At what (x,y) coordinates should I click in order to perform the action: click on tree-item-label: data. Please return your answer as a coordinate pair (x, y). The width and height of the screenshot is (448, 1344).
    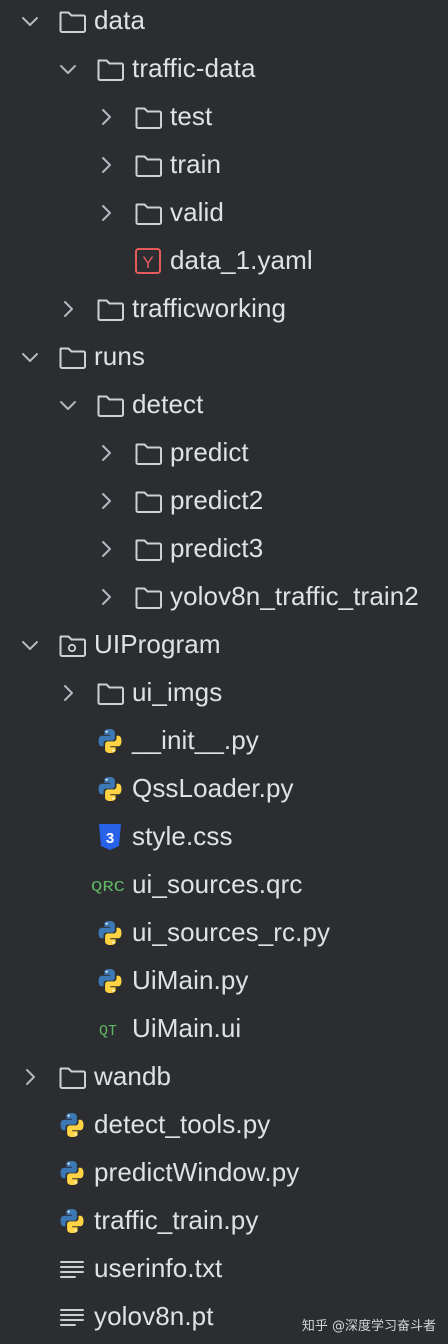
    Looking at the image, I should click on (120, 20).